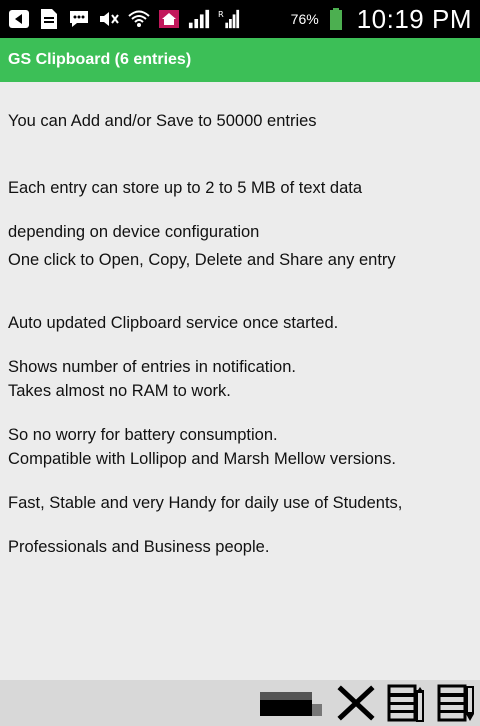  I want to click on chat-icon, so click(79, 19).